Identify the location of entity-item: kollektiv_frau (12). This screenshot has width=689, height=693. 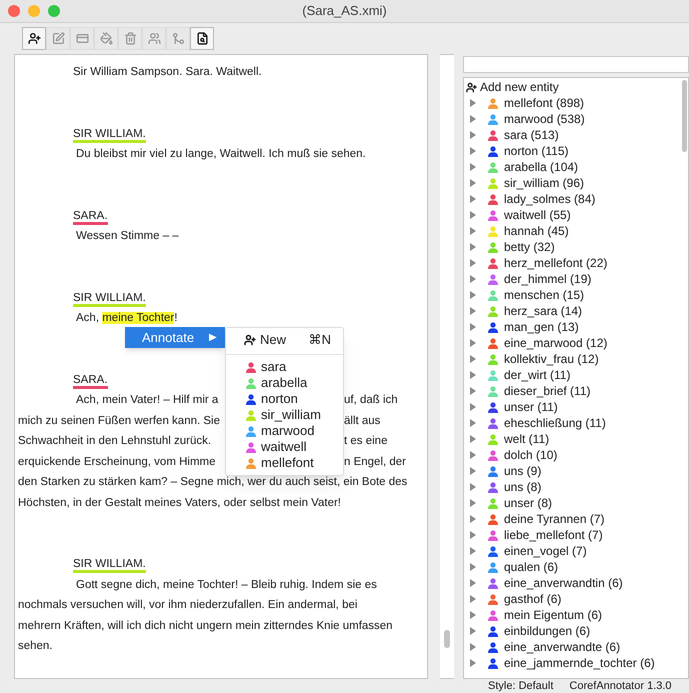
(551, 359).